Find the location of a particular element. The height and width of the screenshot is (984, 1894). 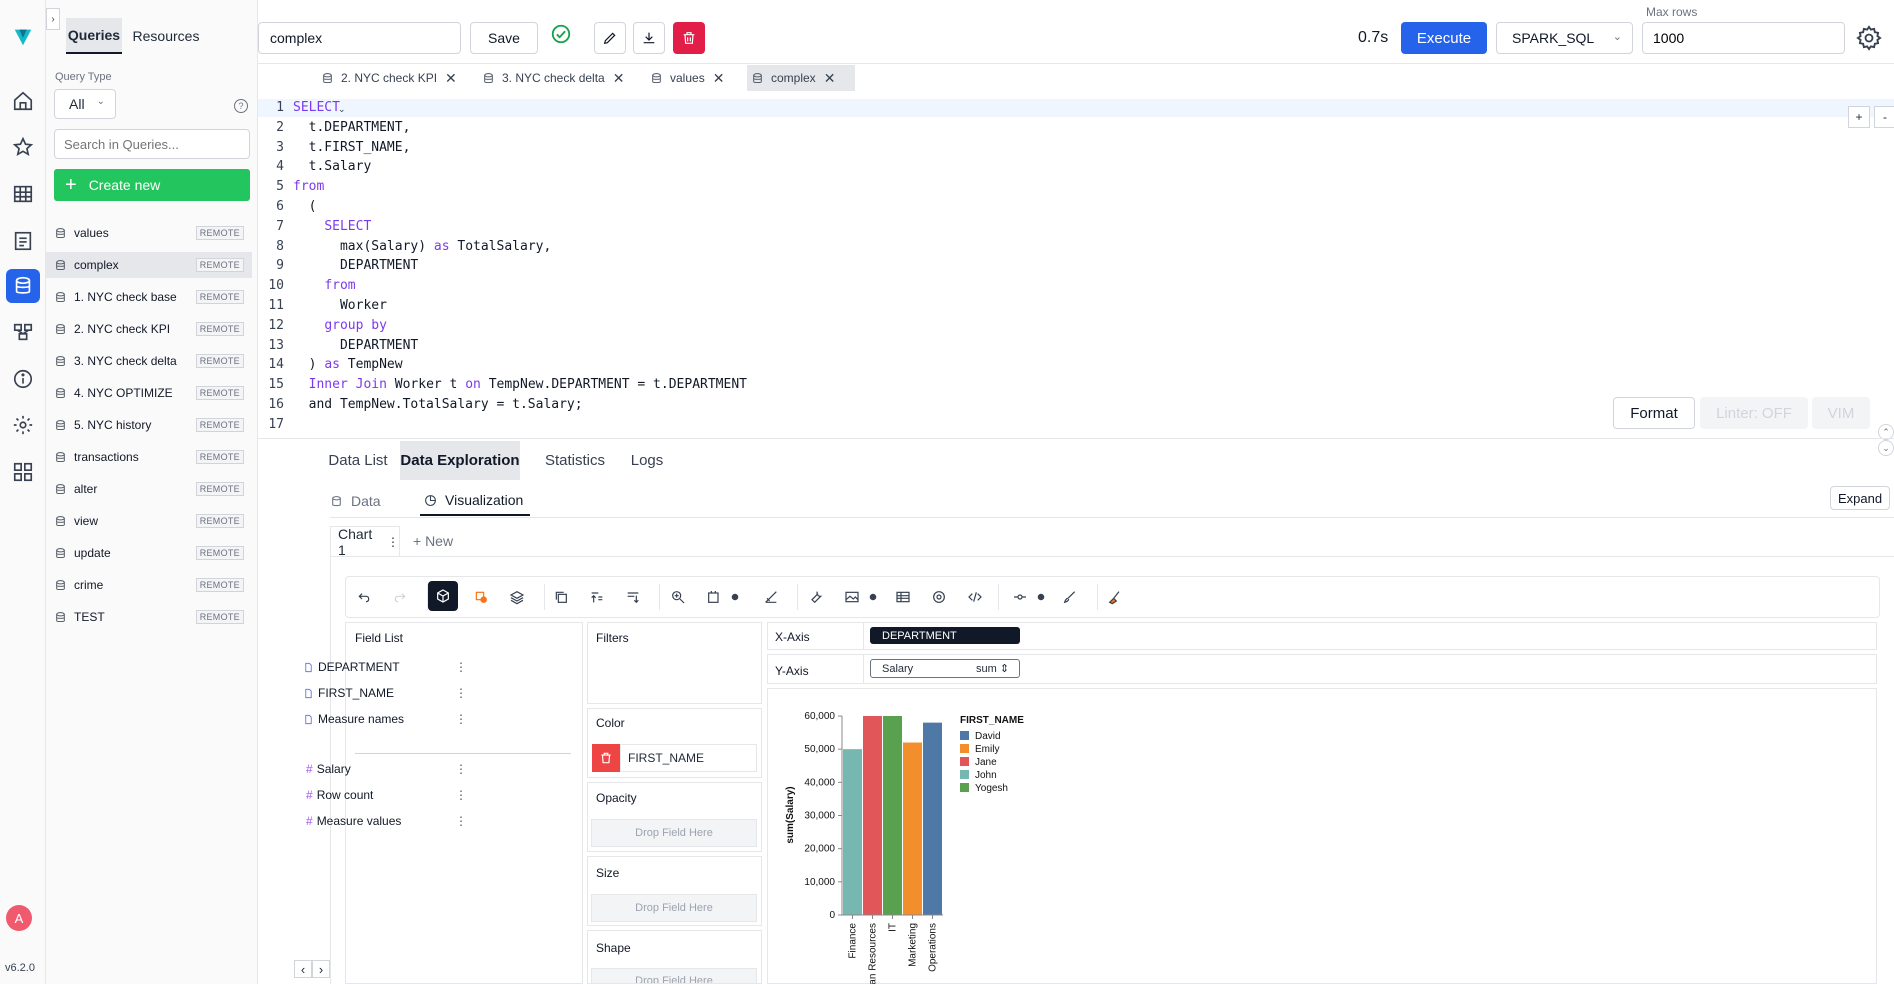

editor-tab: 3. NYC check delta✕ is located at coordinates (558, 78).